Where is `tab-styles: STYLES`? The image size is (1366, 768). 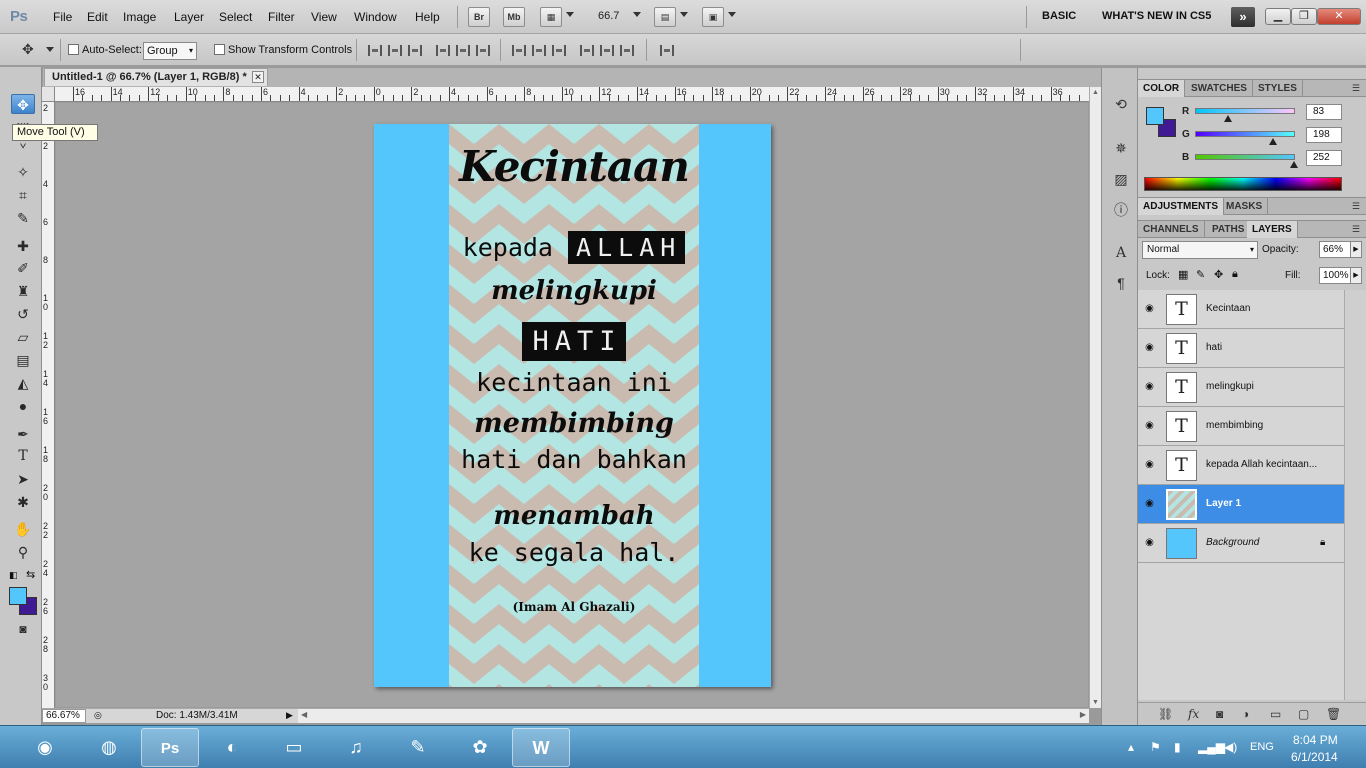
tab-styles: STYLES is located at coordinates (1278, 88).